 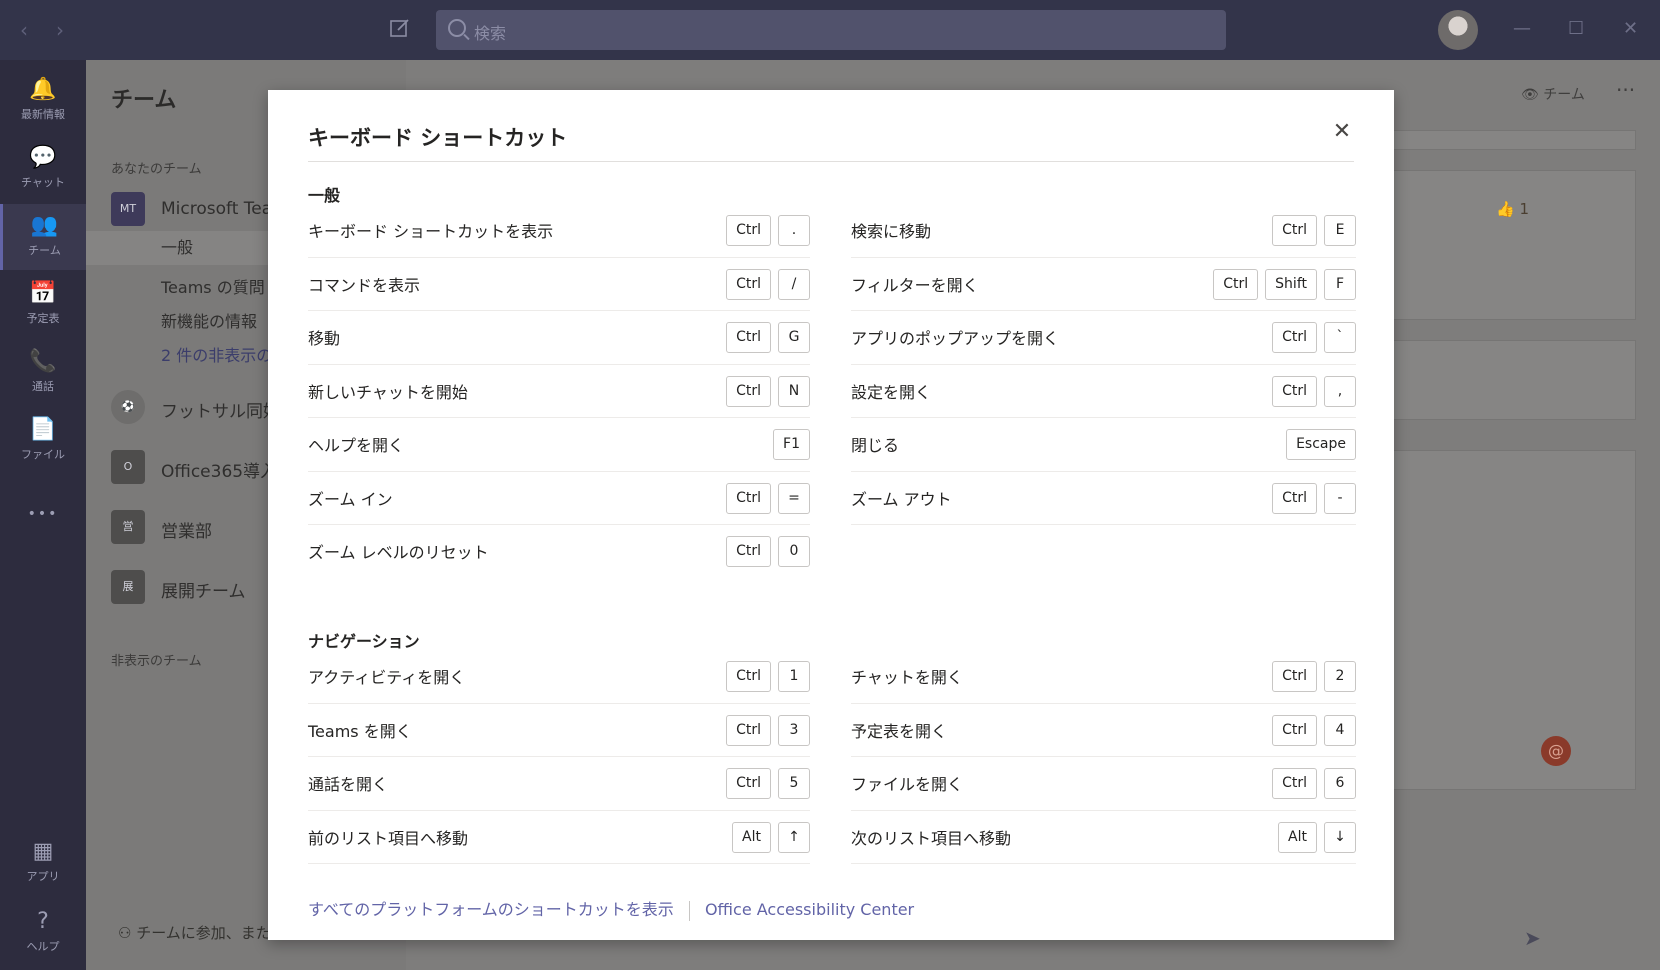 What do you see at coordinates (831, 141) in the screenshot?
I see `dialog-header: キーボード ショートカット ✕` at bounding box center [831, 141].